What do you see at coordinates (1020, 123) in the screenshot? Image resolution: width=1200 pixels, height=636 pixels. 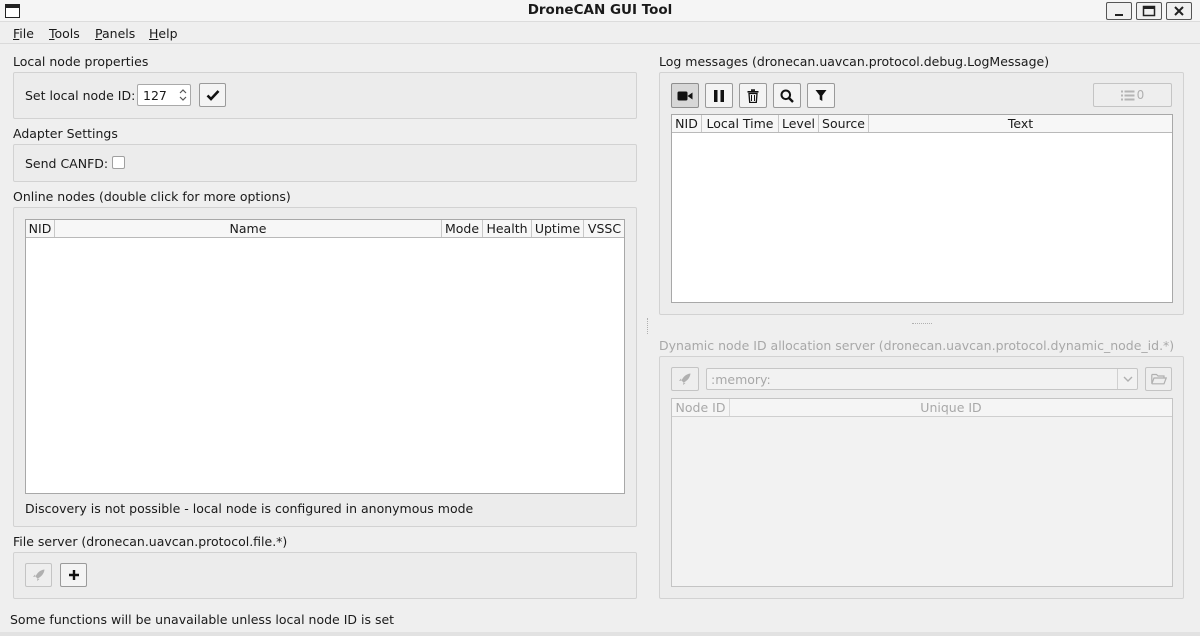 I see `column-header-text: Text` at bounding box center [1020, 123].